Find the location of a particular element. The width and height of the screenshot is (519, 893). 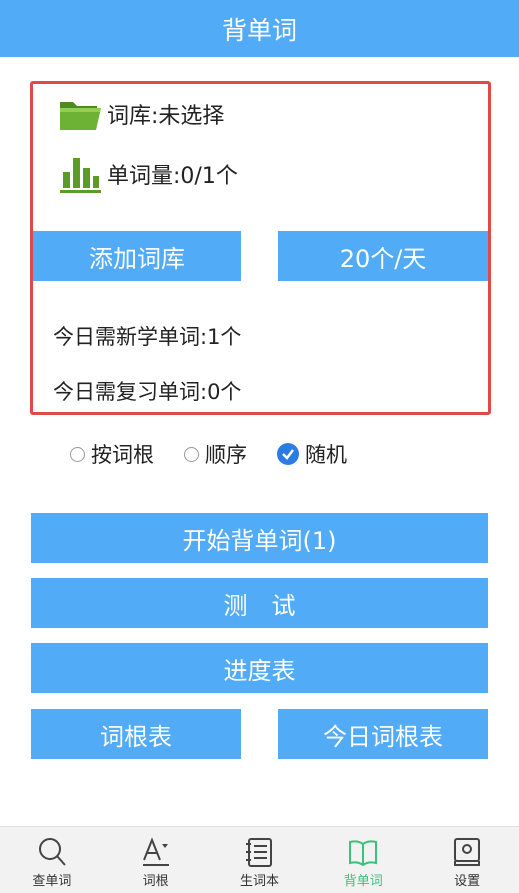

library-label: 词库:未选择 is located at coordinates (166, 116).